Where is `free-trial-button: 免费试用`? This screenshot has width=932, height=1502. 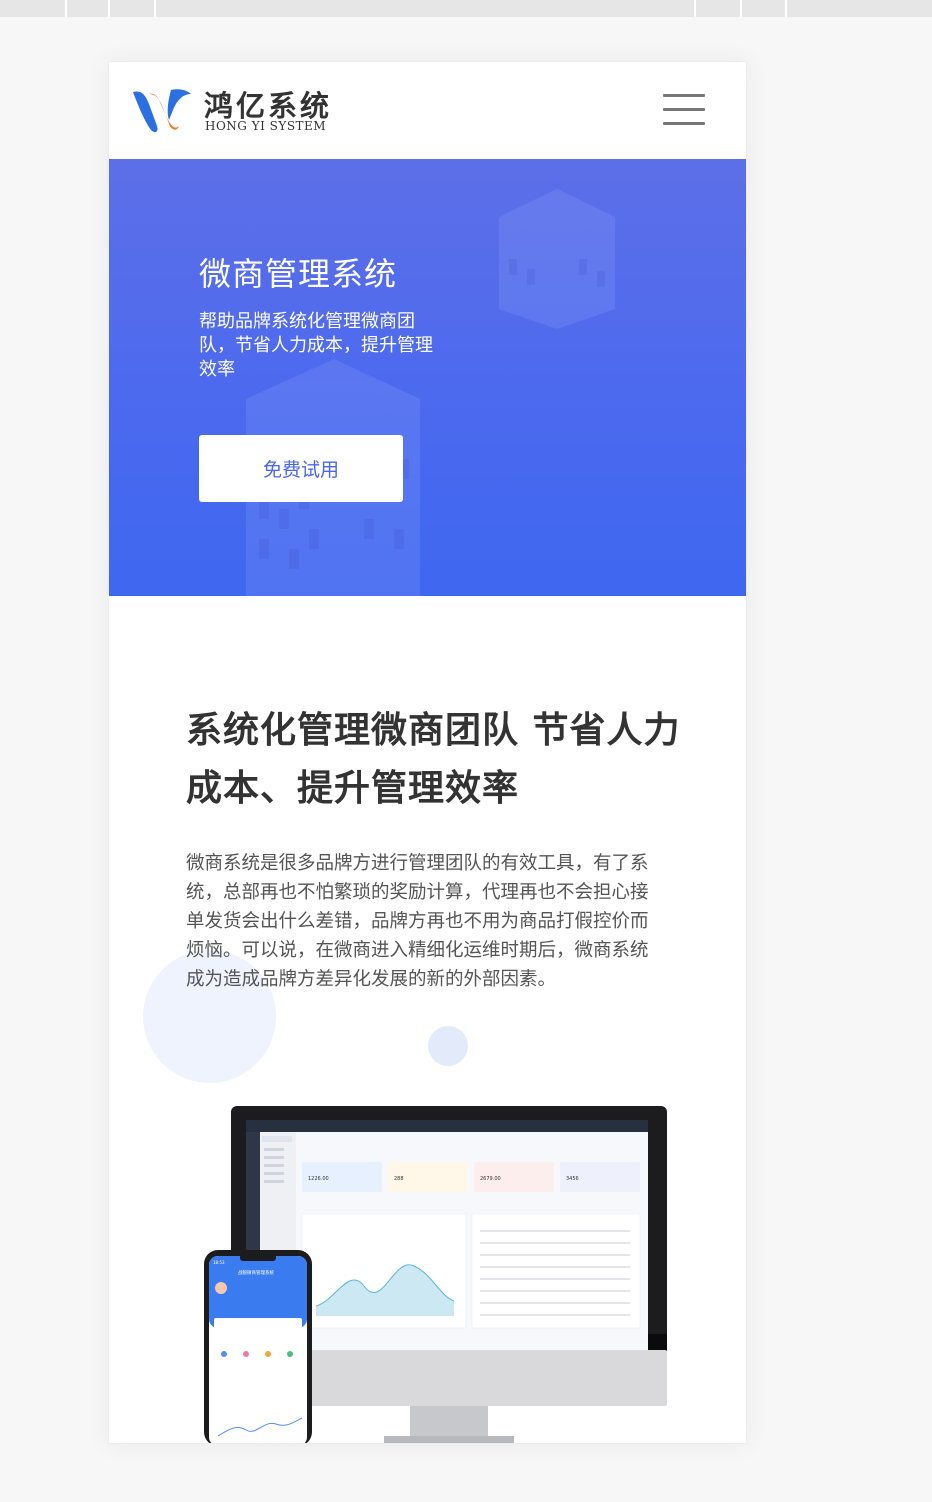
free-trial-button: 免费试用 is located at coordinates (301, 468).